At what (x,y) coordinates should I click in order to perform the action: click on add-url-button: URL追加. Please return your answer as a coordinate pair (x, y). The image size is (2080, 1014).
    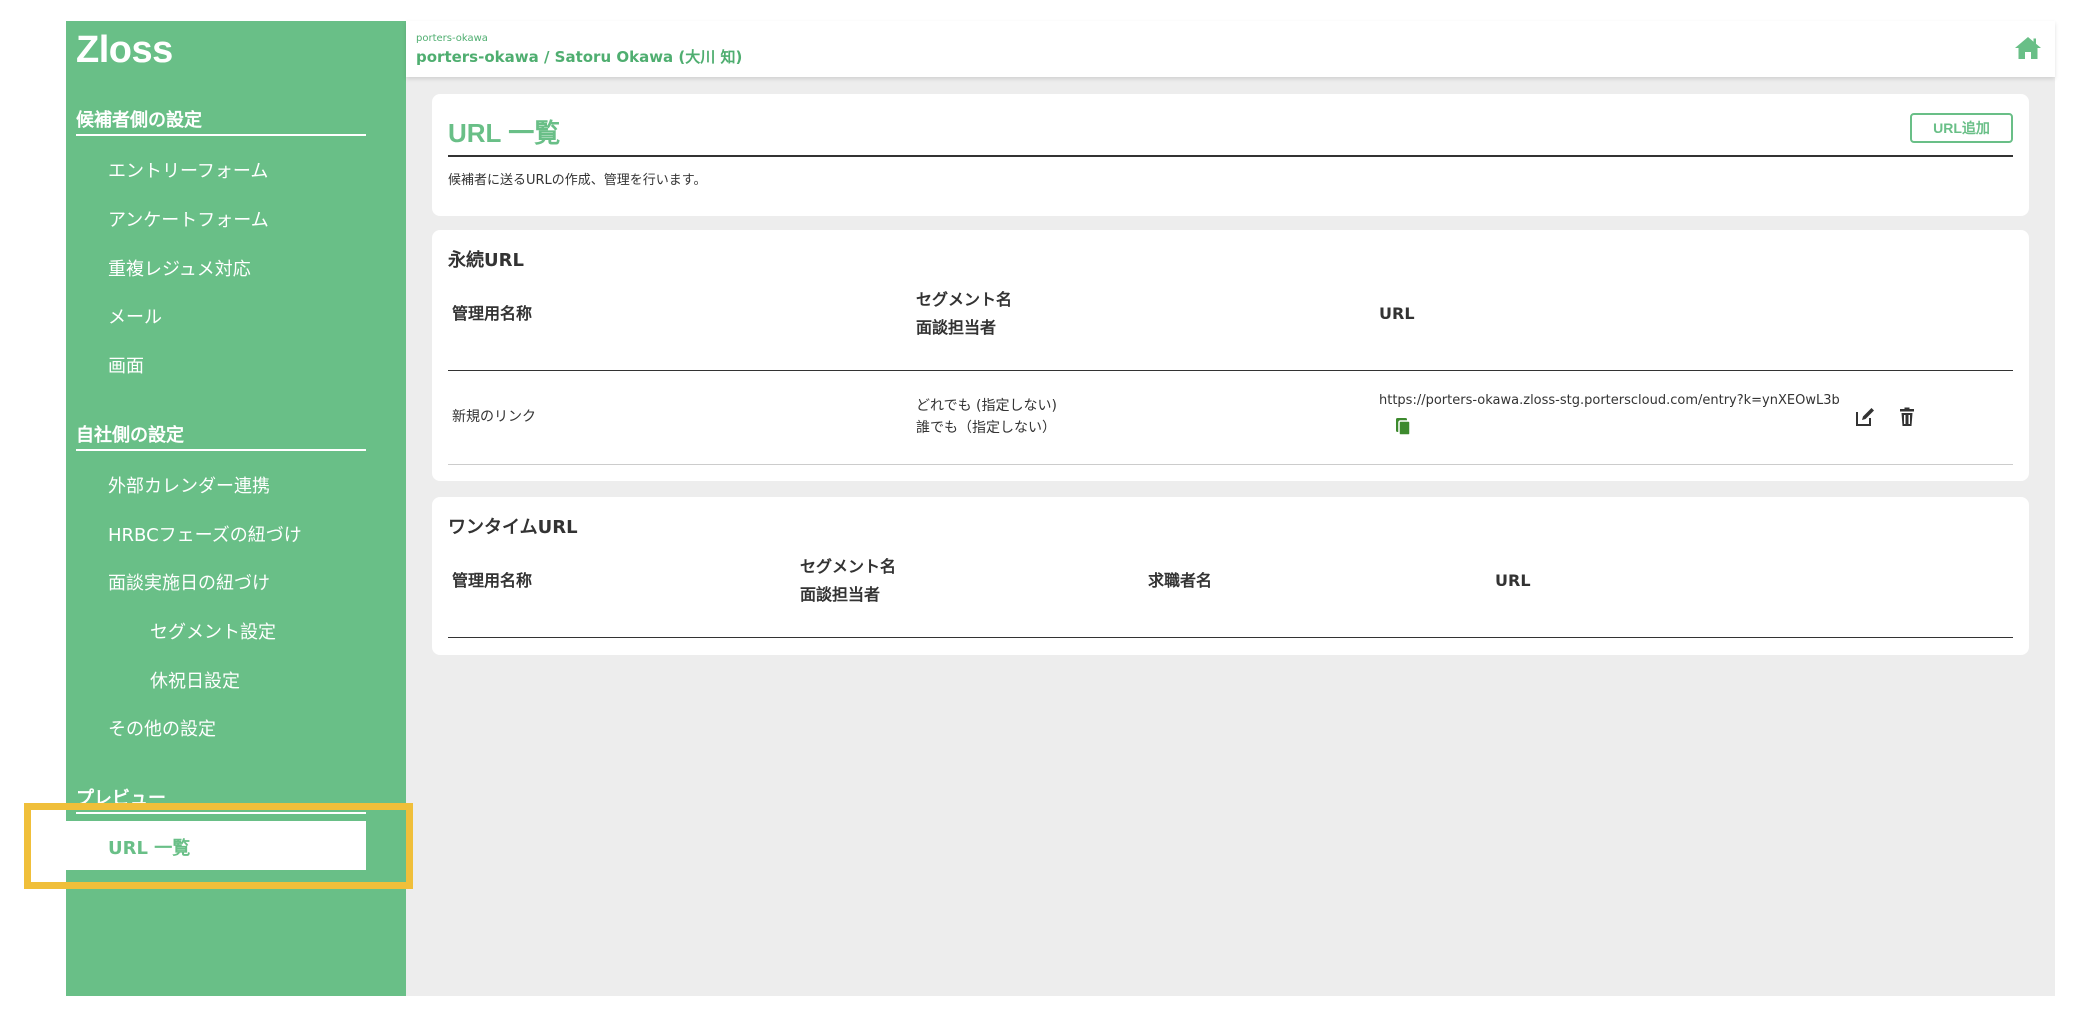
    Looking at the image, I should click on (1961, 128).